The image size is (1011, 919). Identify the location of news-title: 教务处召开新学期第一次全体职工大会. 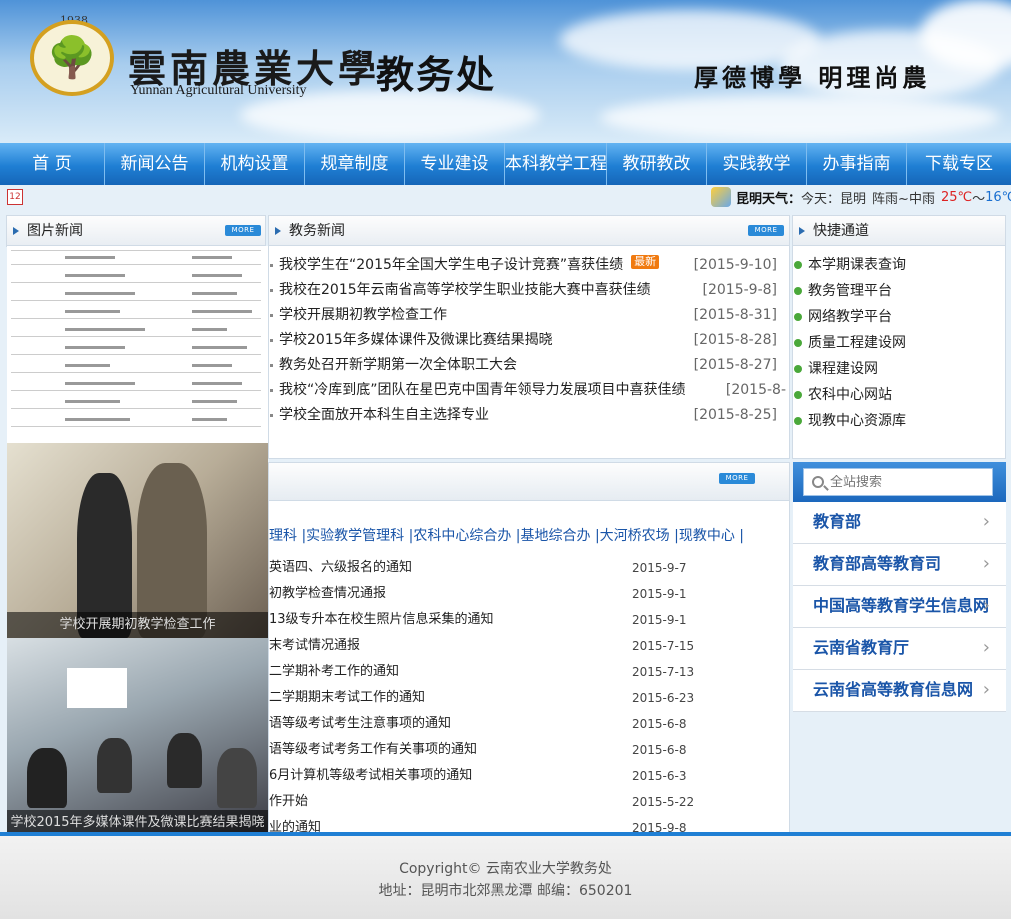
(398, 365).